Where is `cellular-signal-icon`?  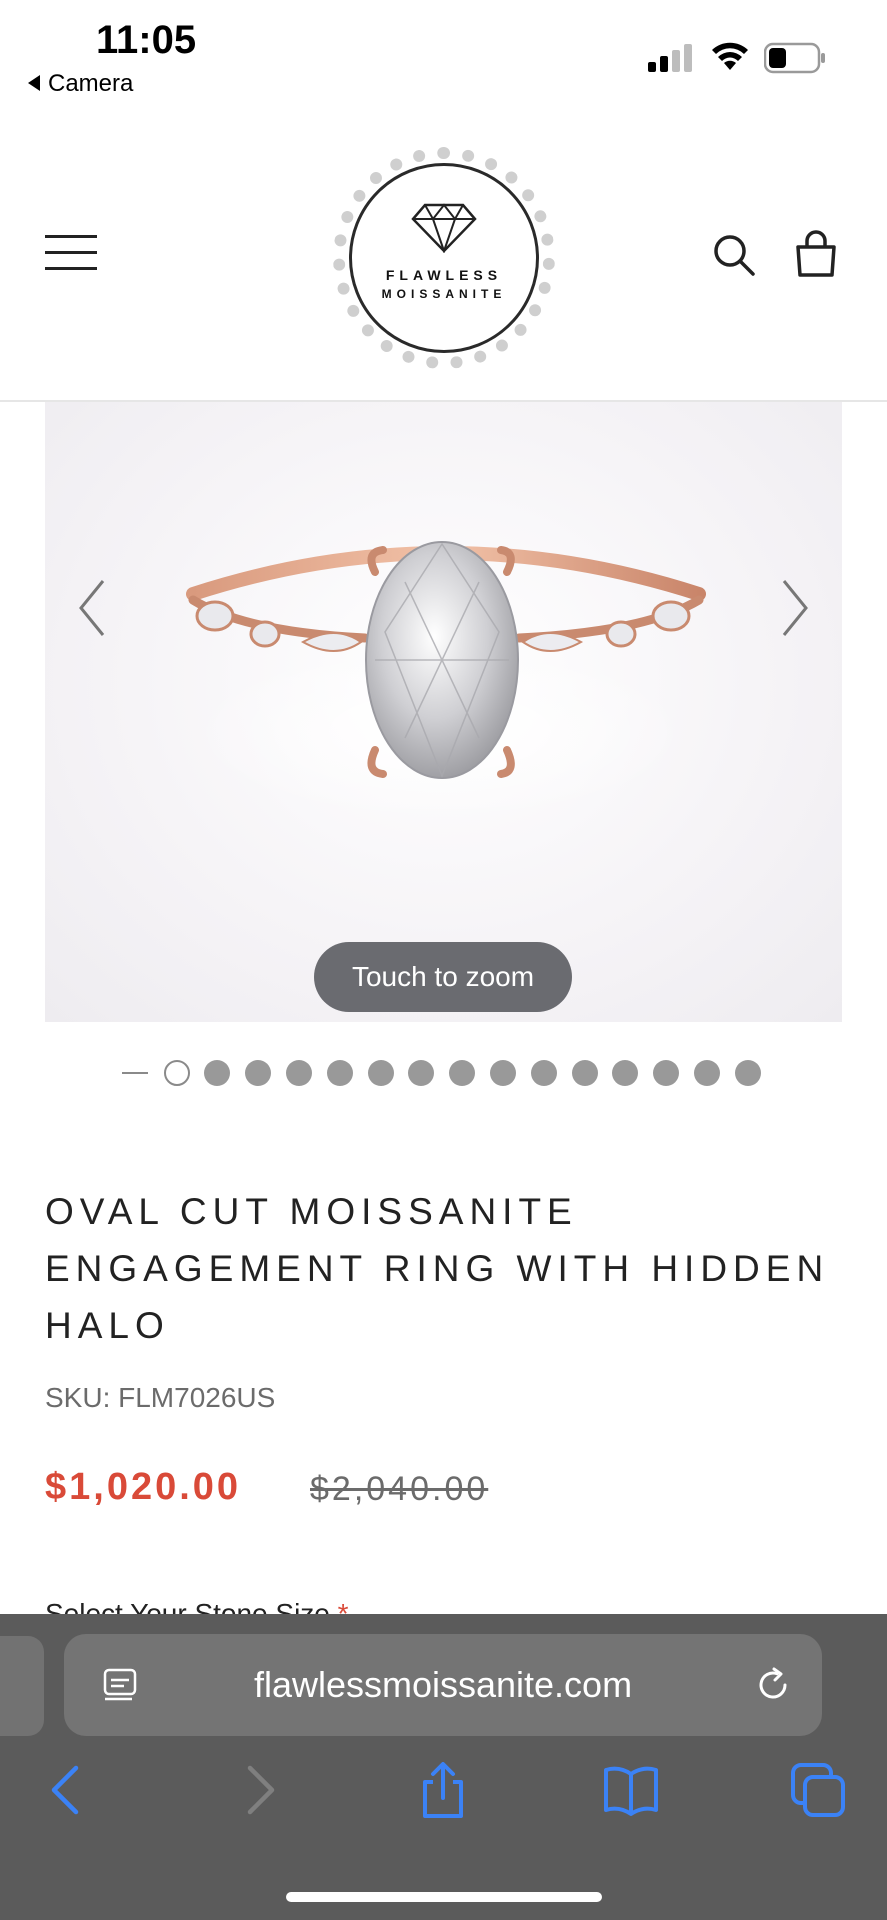 cellular-signal-icon is located at coordinates (670, 58).